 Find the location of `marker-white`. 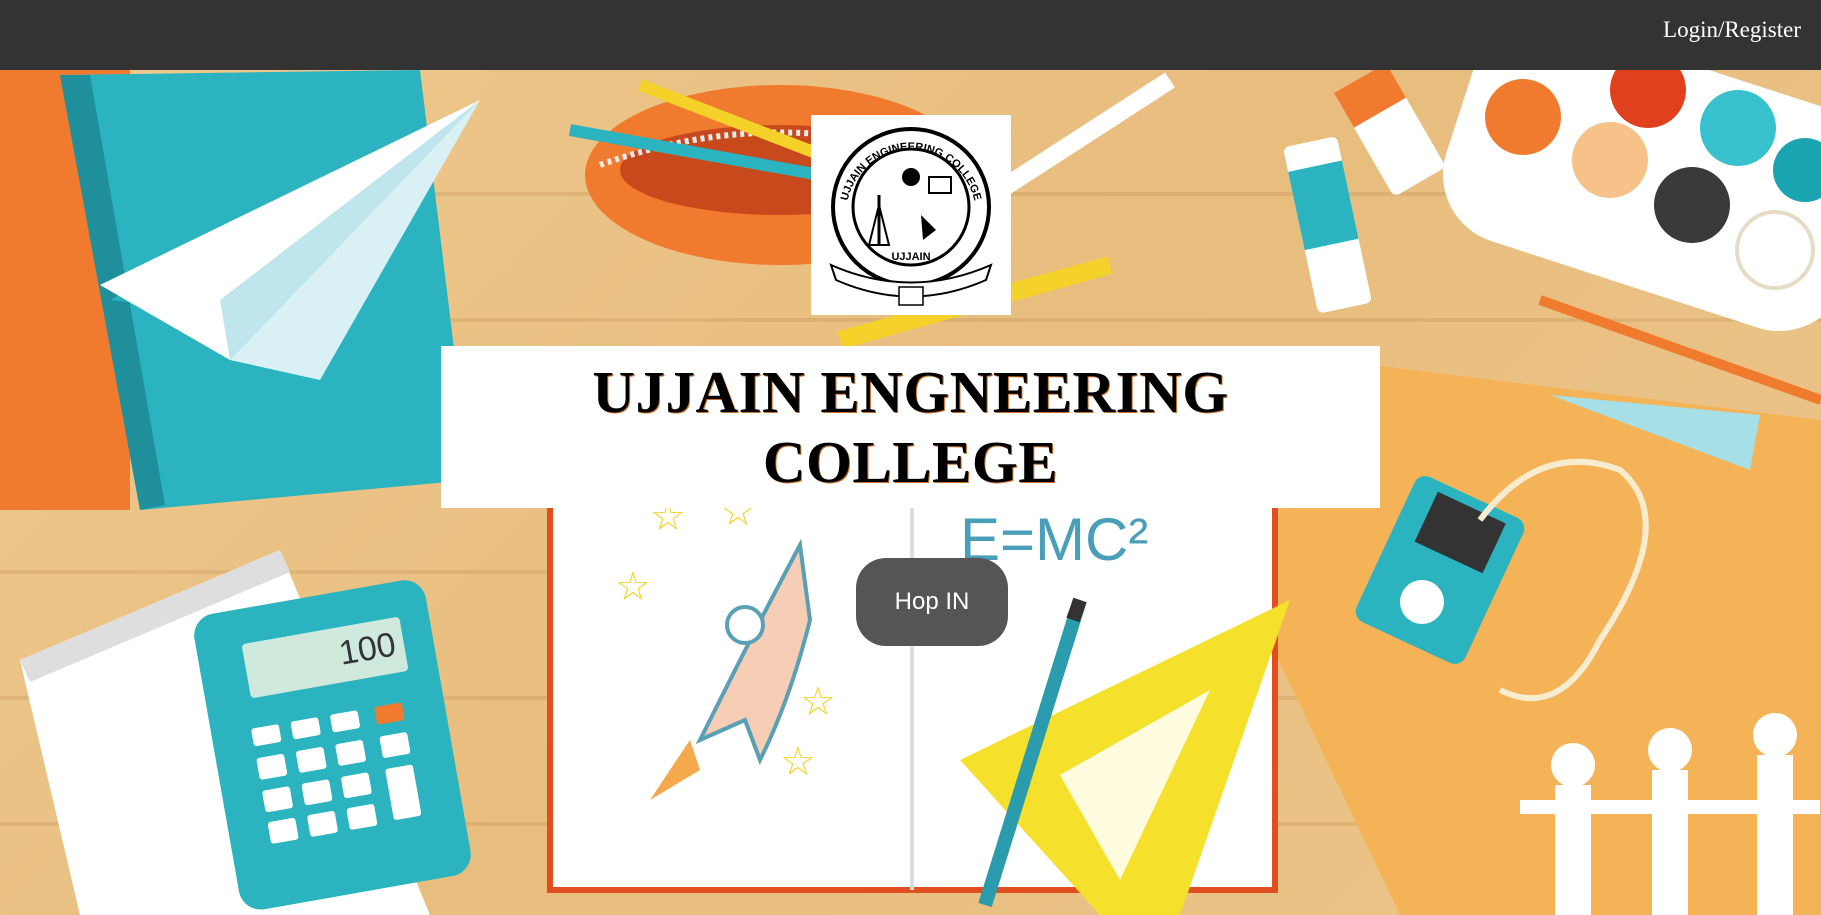

marker-white is located at coordinates (1085, 135).